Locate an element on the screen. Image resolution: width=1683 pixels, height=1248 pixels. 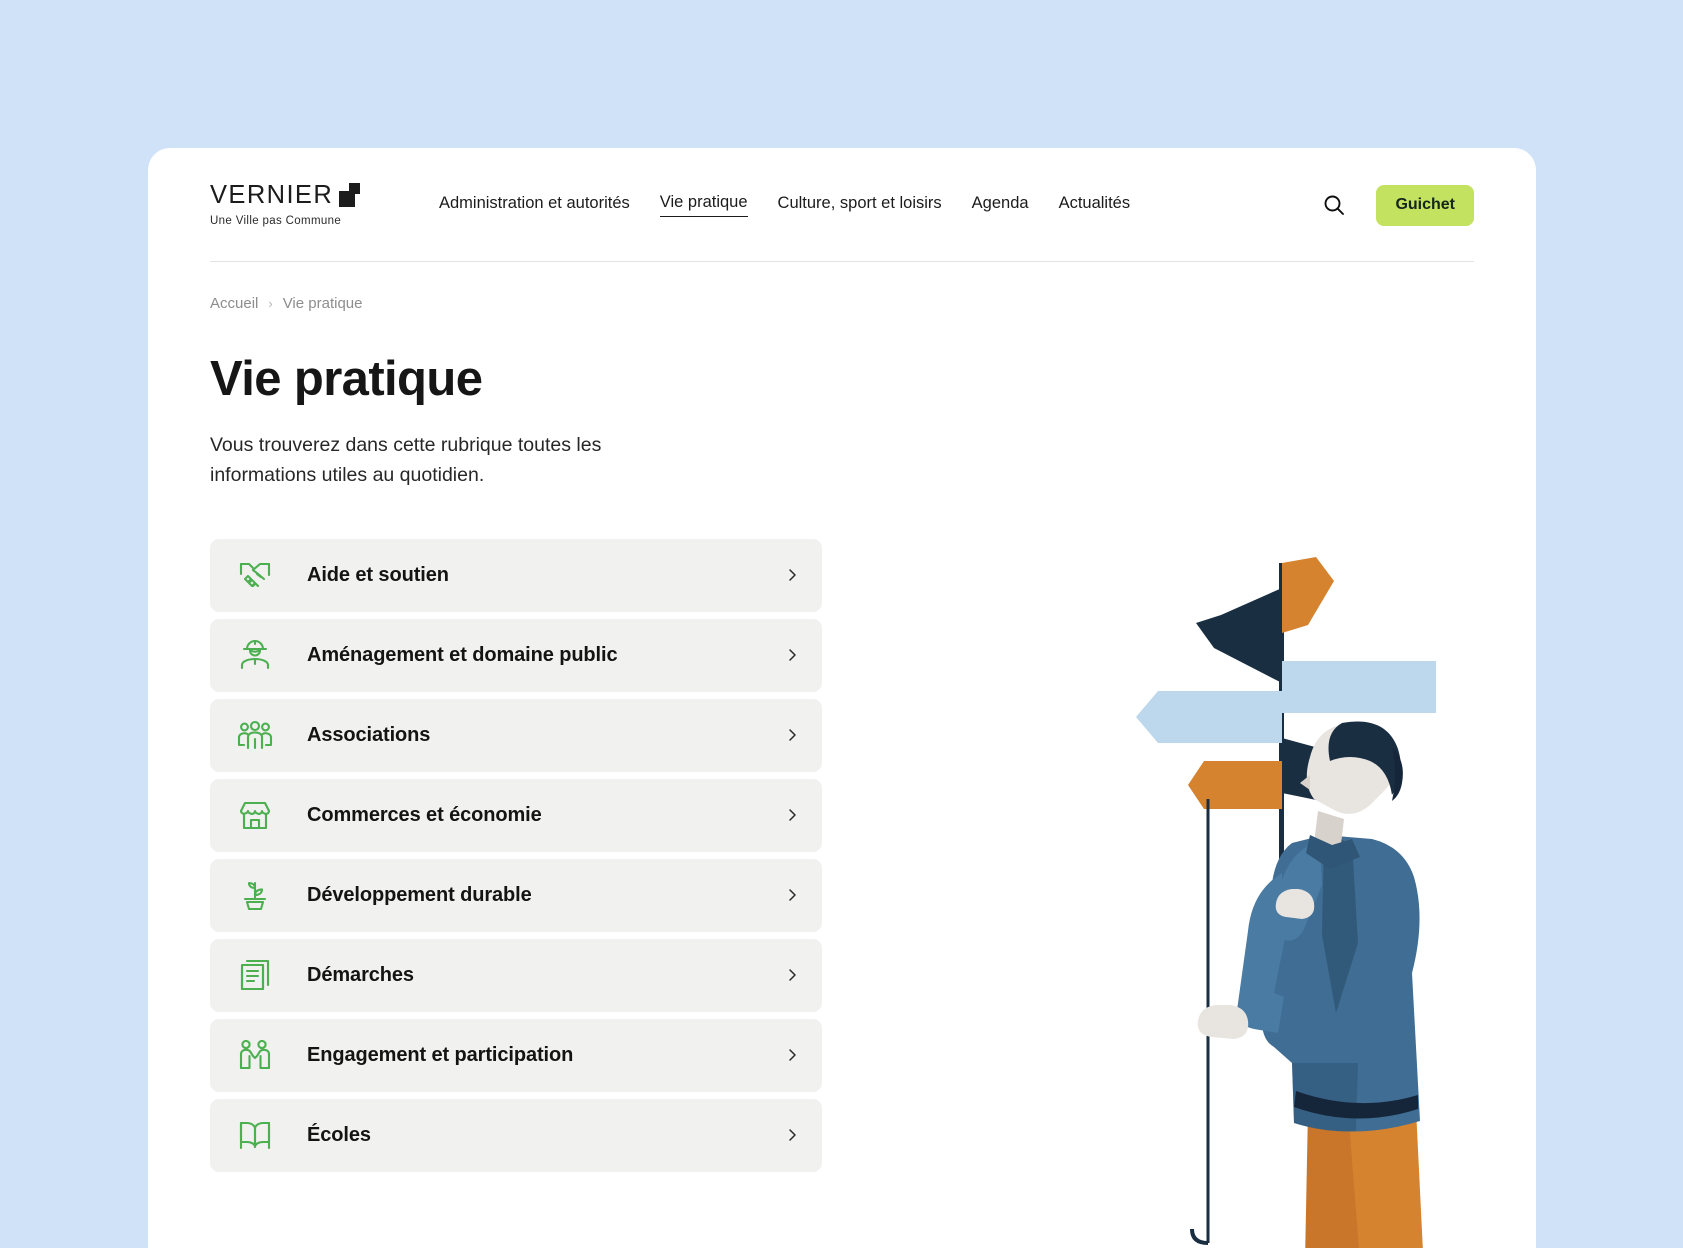
guichet-button: Guichet is located at coordinates (1425, 205).